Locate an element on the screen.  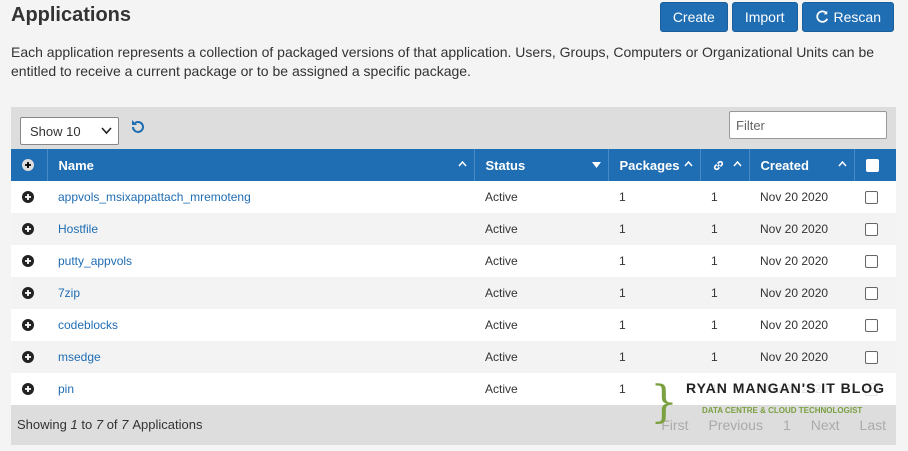
rescan-button: Rescan is located at coordinates (847, 17).